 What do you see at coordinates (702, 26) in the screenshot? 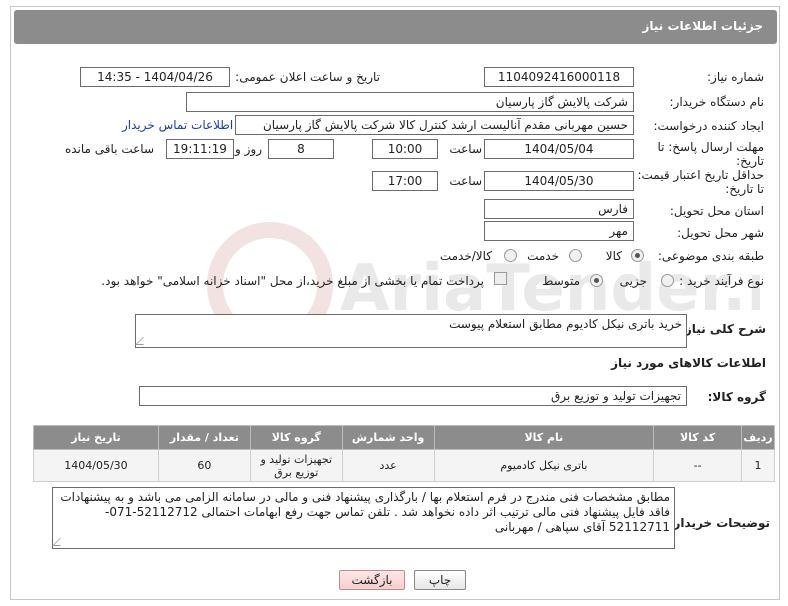
I see `page-title: جزئیات اطلاعات نیاز` at bounding box center [702, 26].